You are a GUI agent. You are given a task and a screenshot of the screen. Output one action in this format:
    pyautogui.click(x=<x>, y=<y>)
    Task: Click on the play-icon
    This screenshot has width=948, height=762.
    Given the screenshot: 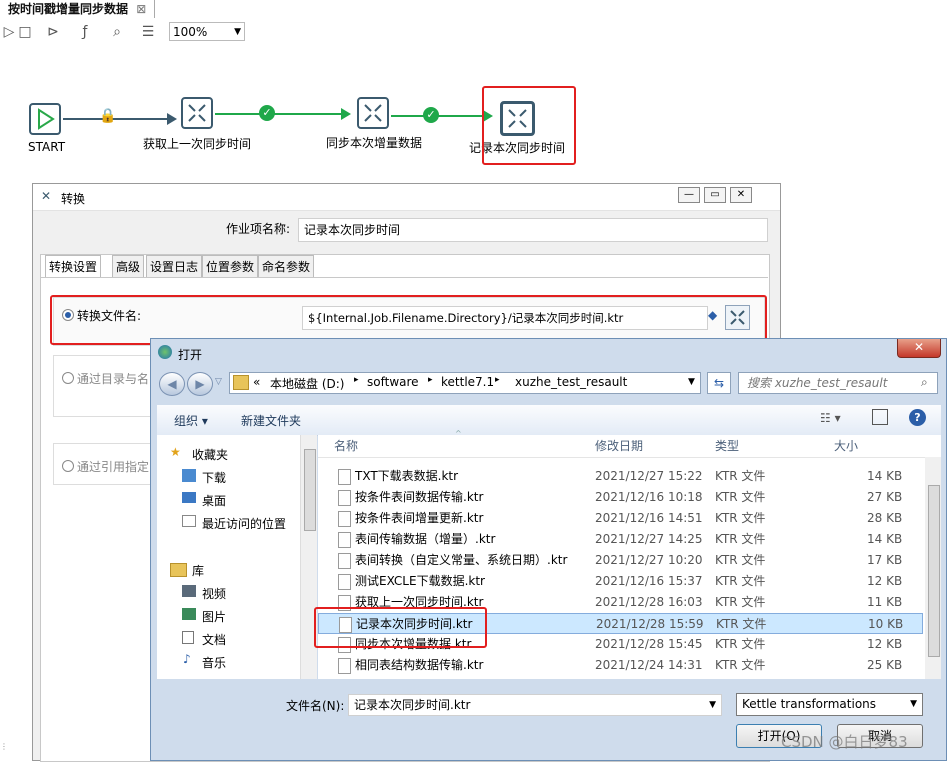 What is the action you would take?
    pyautogui.click(x=46, y=119)
    